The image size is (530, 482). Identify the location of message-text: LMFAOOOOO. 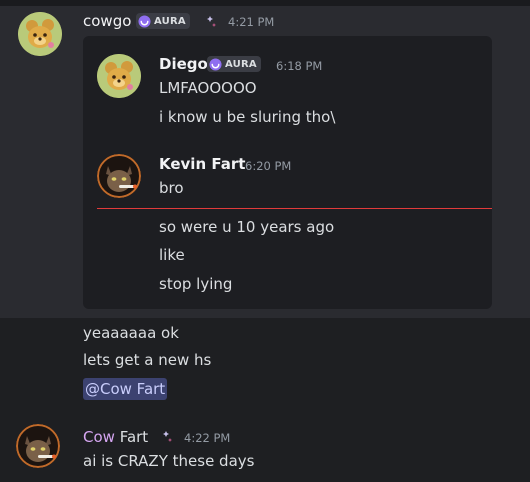
(208, 88).